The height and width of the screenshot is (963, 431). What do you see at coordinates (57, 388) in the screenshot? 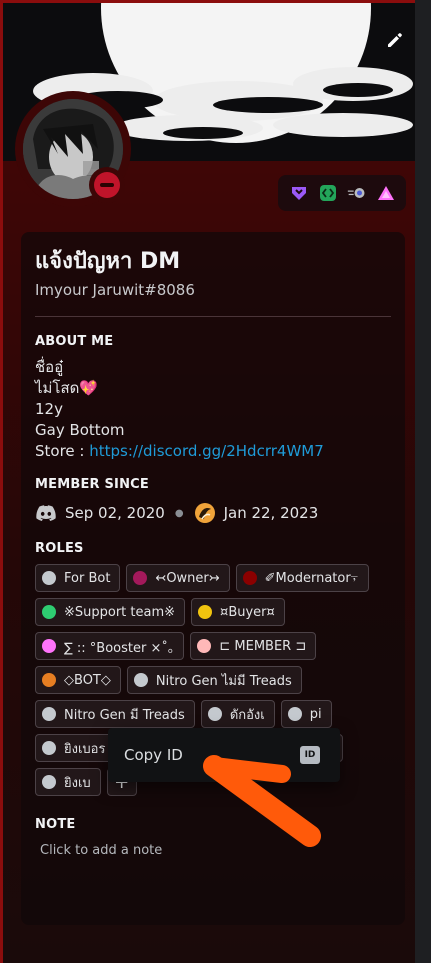
I see `about-line: ไม่โสด` at bounding box center [57, 388].